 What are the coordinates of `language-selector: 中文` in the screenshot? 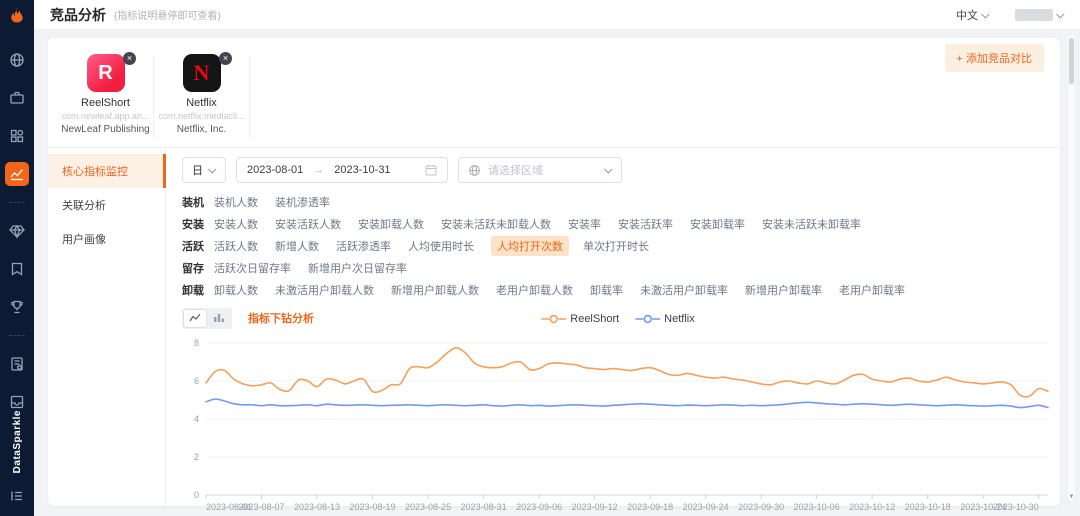 It's located at (973, 15).